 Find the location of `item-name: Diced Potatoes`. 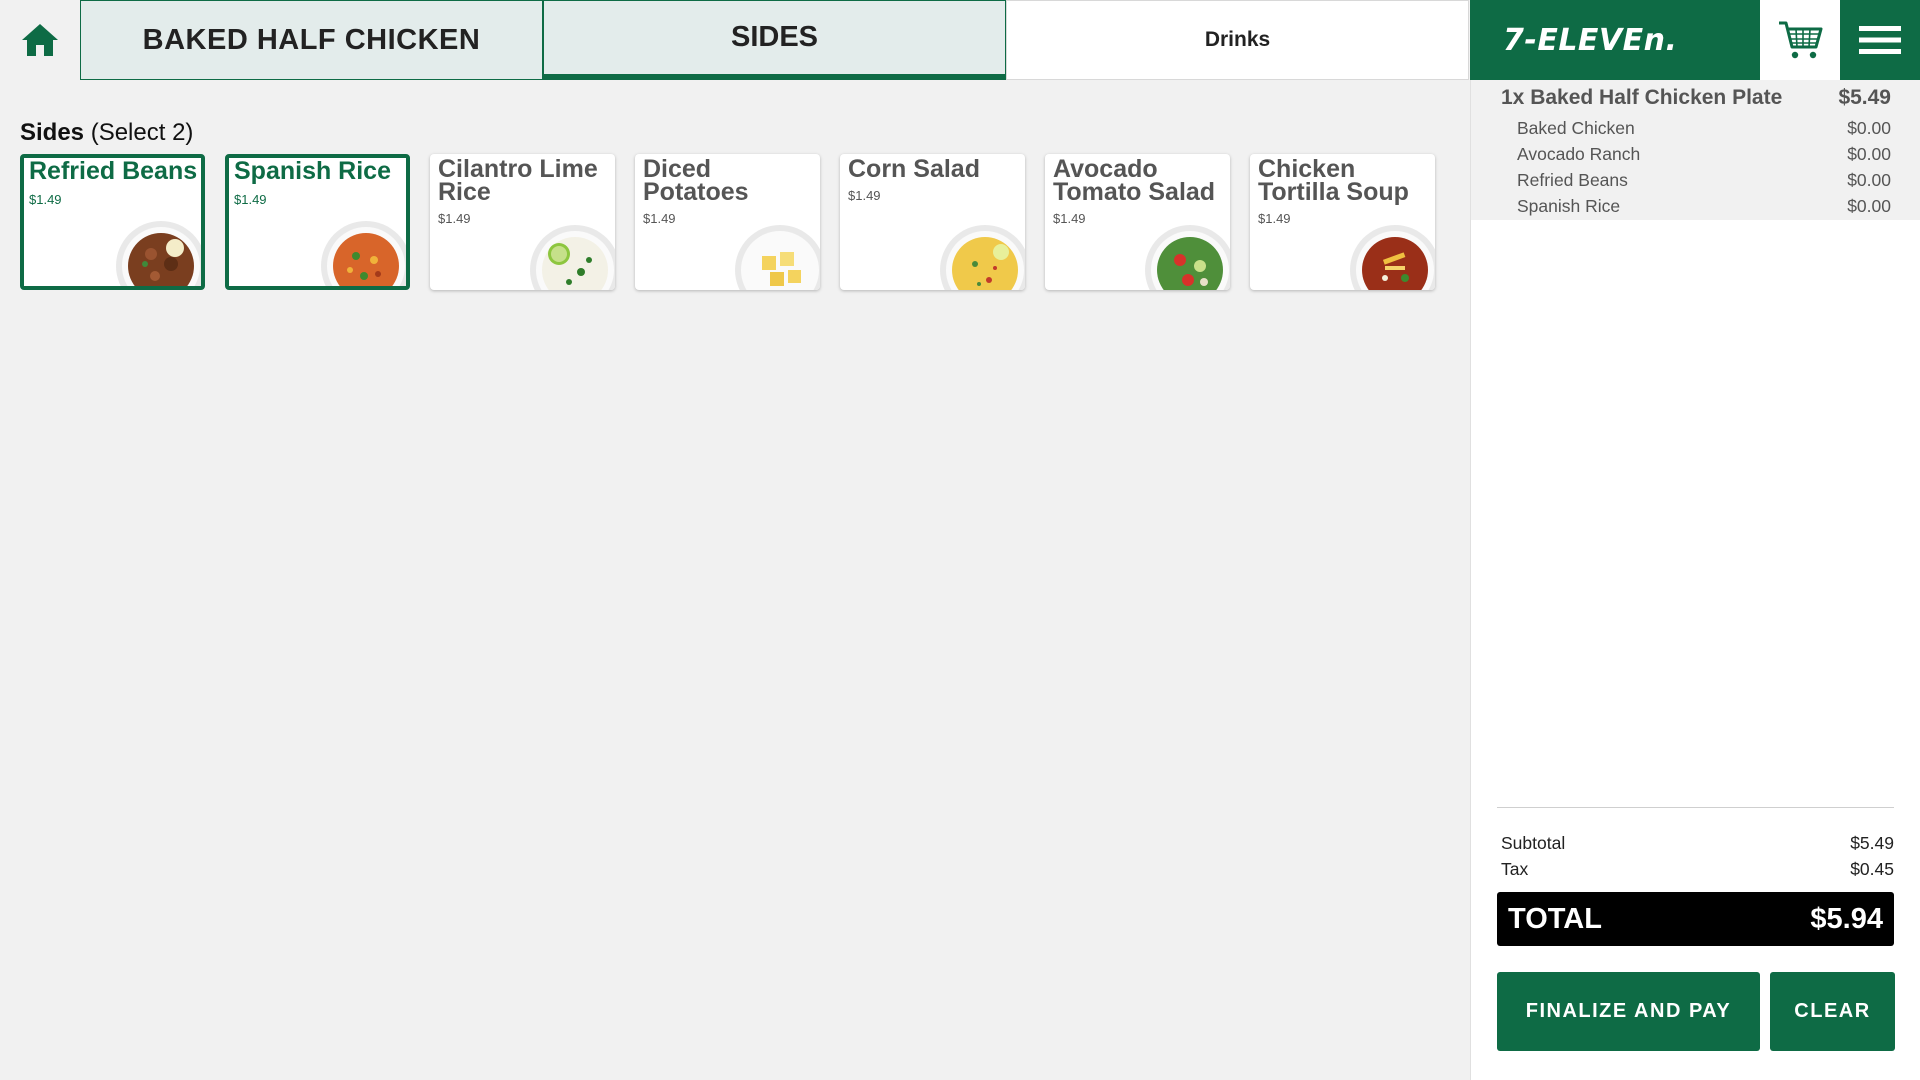

item-name: Diced Potatoes is located at coordinates (696, 180).